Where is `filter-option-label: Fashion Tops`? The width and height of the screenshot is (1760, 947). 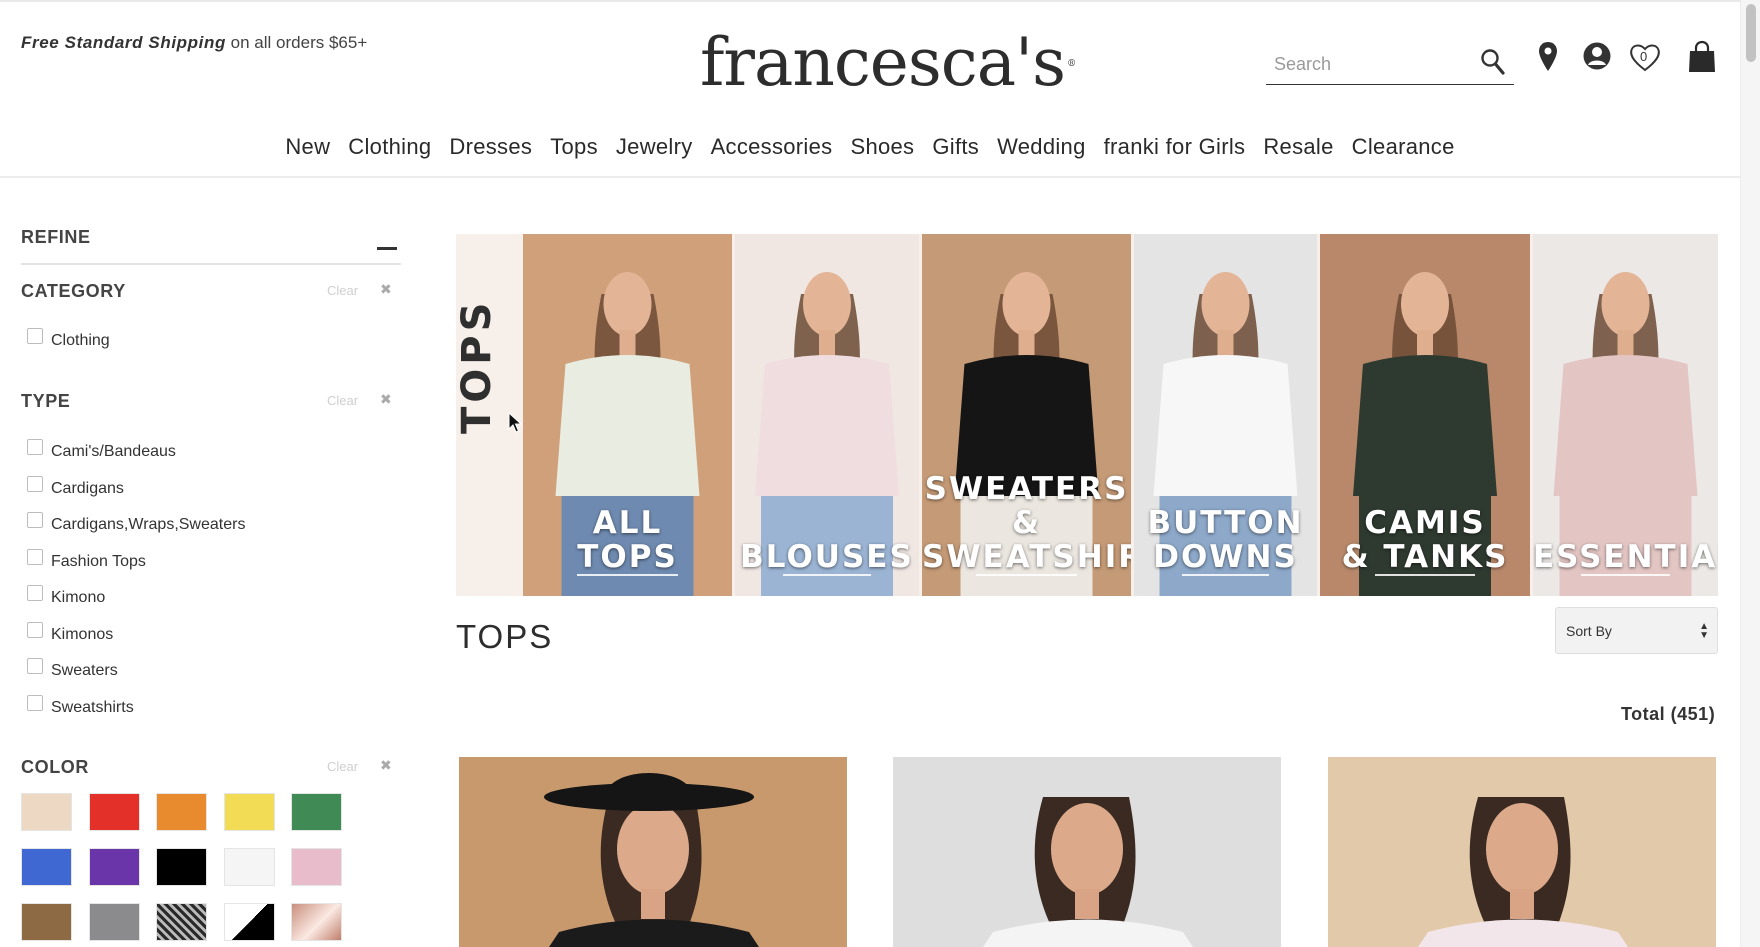 filter-option-label: Fashion Tops is located at coordinates (98, 561).